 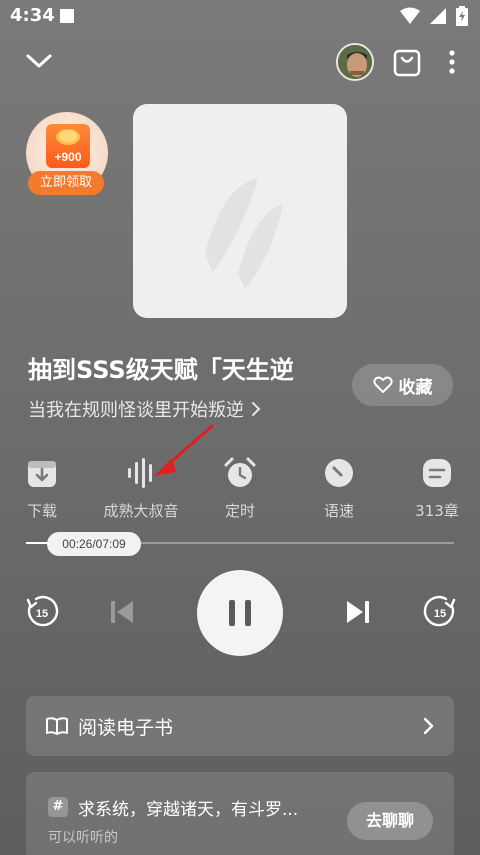 I want to click on download-label: 下载, so click(x=41, y=511).